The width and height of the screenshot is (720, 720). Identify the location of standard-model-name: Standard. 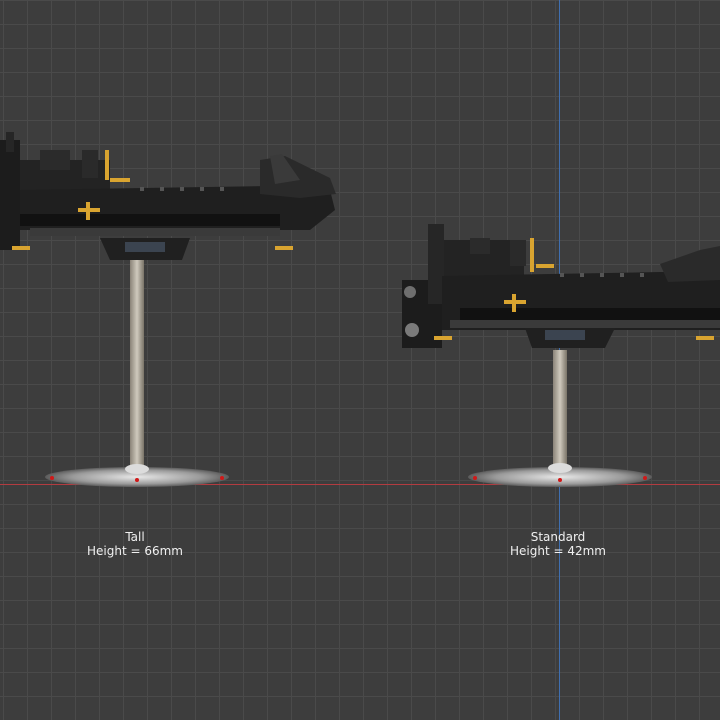
(558, 537).